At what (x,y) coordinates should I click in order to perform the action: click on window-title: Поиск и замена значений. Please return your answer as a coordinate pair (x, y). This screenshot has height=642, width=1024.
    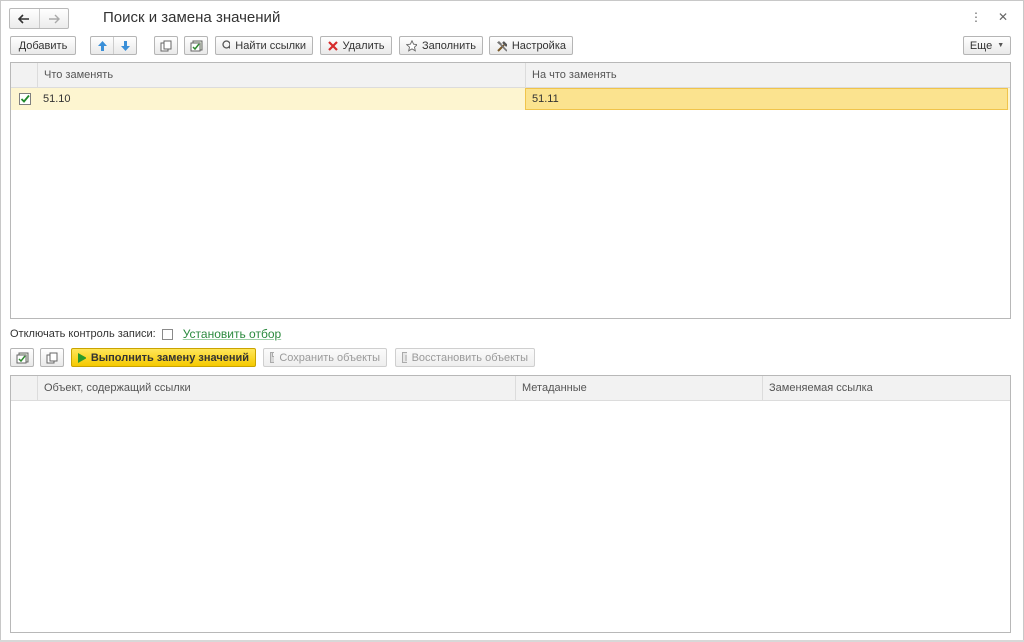
    Looking at the image, I should click on (192, 17).